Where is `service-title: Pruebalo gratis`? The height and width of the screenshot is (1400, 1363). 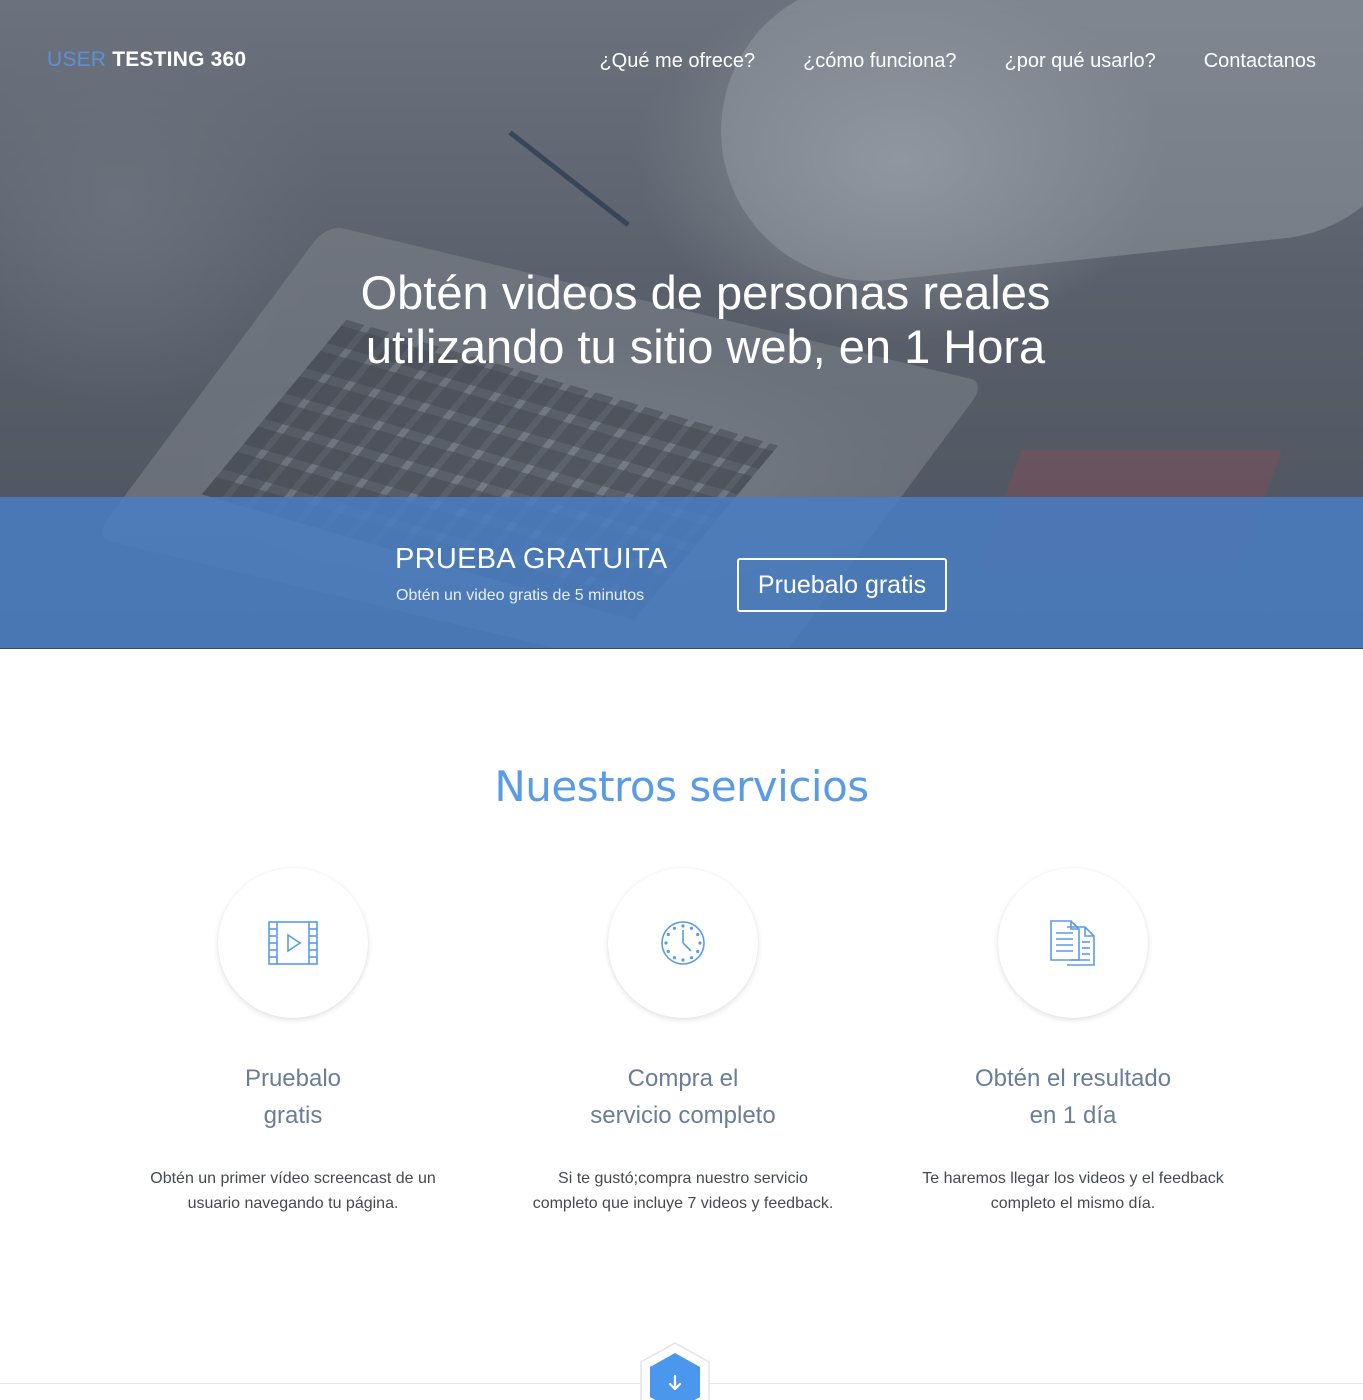
service-title: Pruebalo gratis is located at coordinates (293, 1097).